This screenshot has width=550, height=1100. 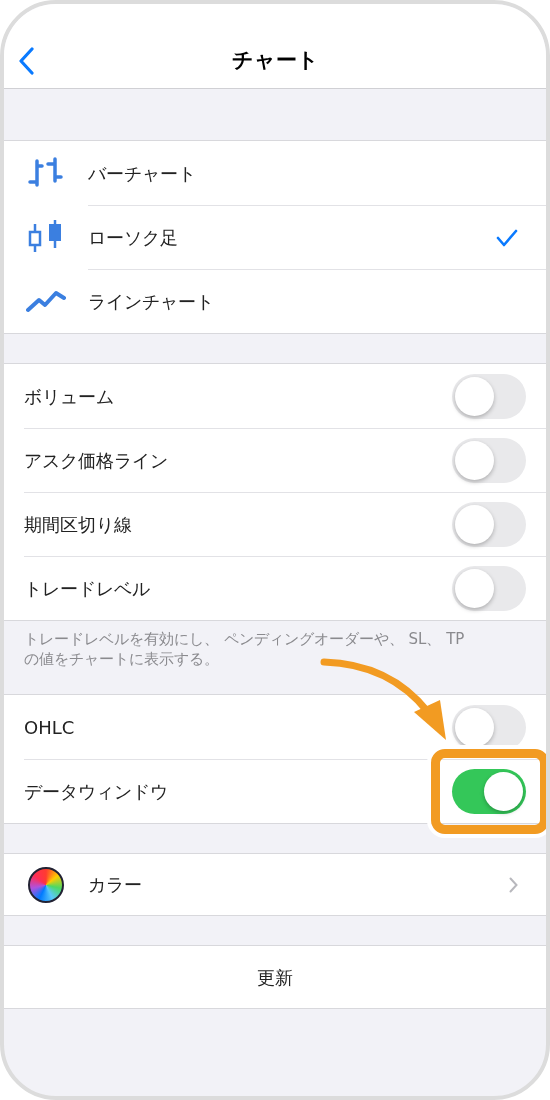 What do you see at coordinates (96, 792) in the screenshot?
I see `option-label: データウィンドウ` at bounding box center [96, 792].